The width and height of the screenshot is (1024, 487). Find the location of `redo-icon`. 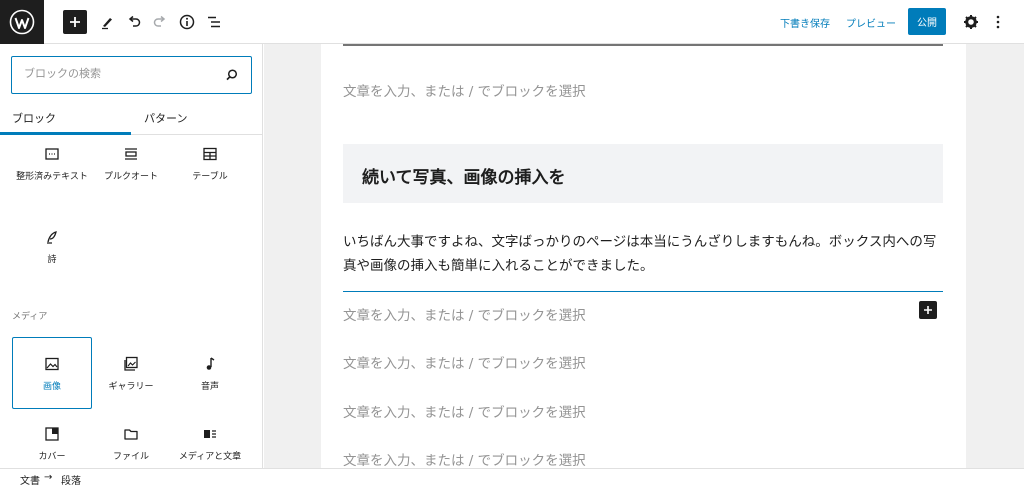

redo-icon is located at coordinates (159, 21).